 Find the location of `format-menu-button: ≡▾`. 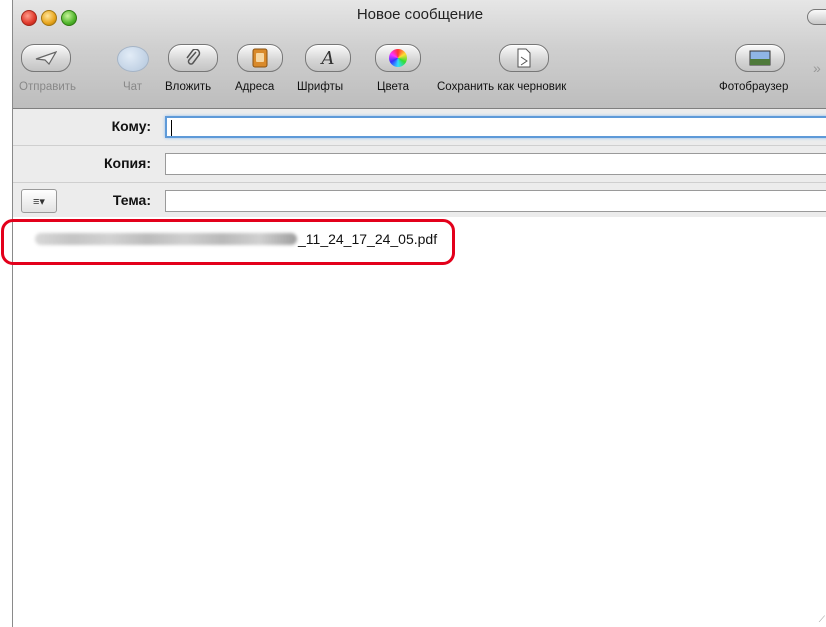

format-menu-button: ≡▾ is located at coordinates (39, 201).